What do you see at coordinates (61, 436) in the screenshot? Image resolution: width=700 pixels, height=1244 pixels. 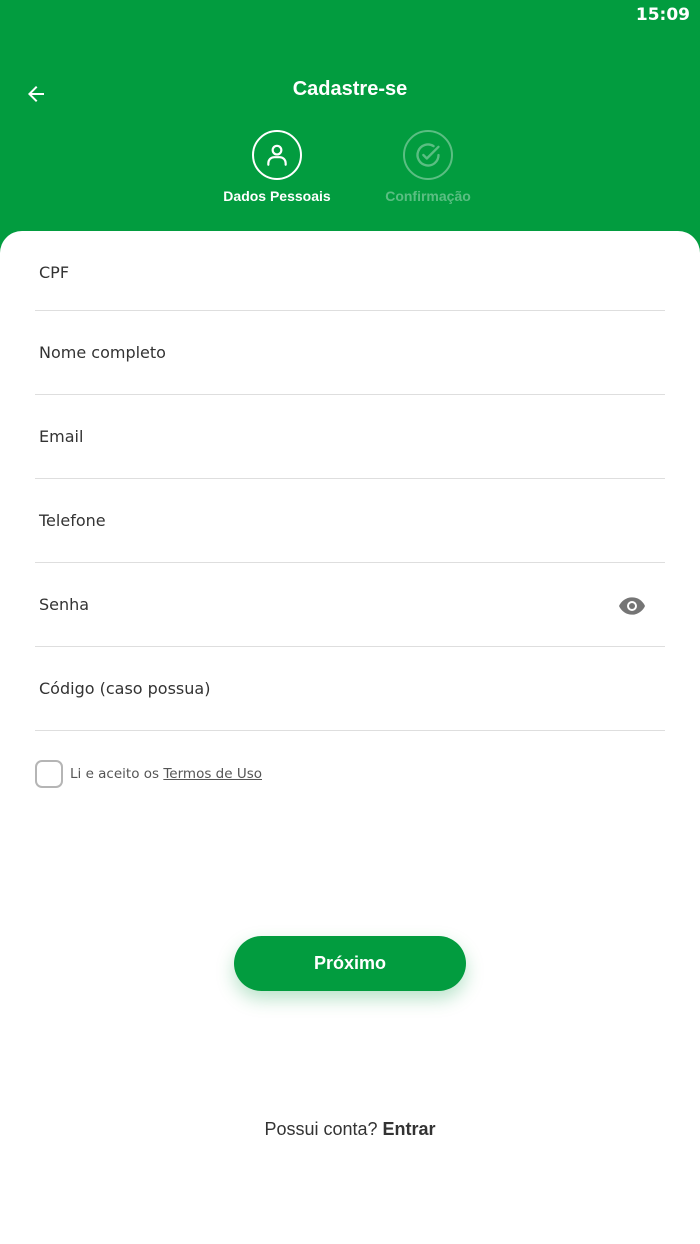 I see `field-label: Email` at bounding box center [61, 436].